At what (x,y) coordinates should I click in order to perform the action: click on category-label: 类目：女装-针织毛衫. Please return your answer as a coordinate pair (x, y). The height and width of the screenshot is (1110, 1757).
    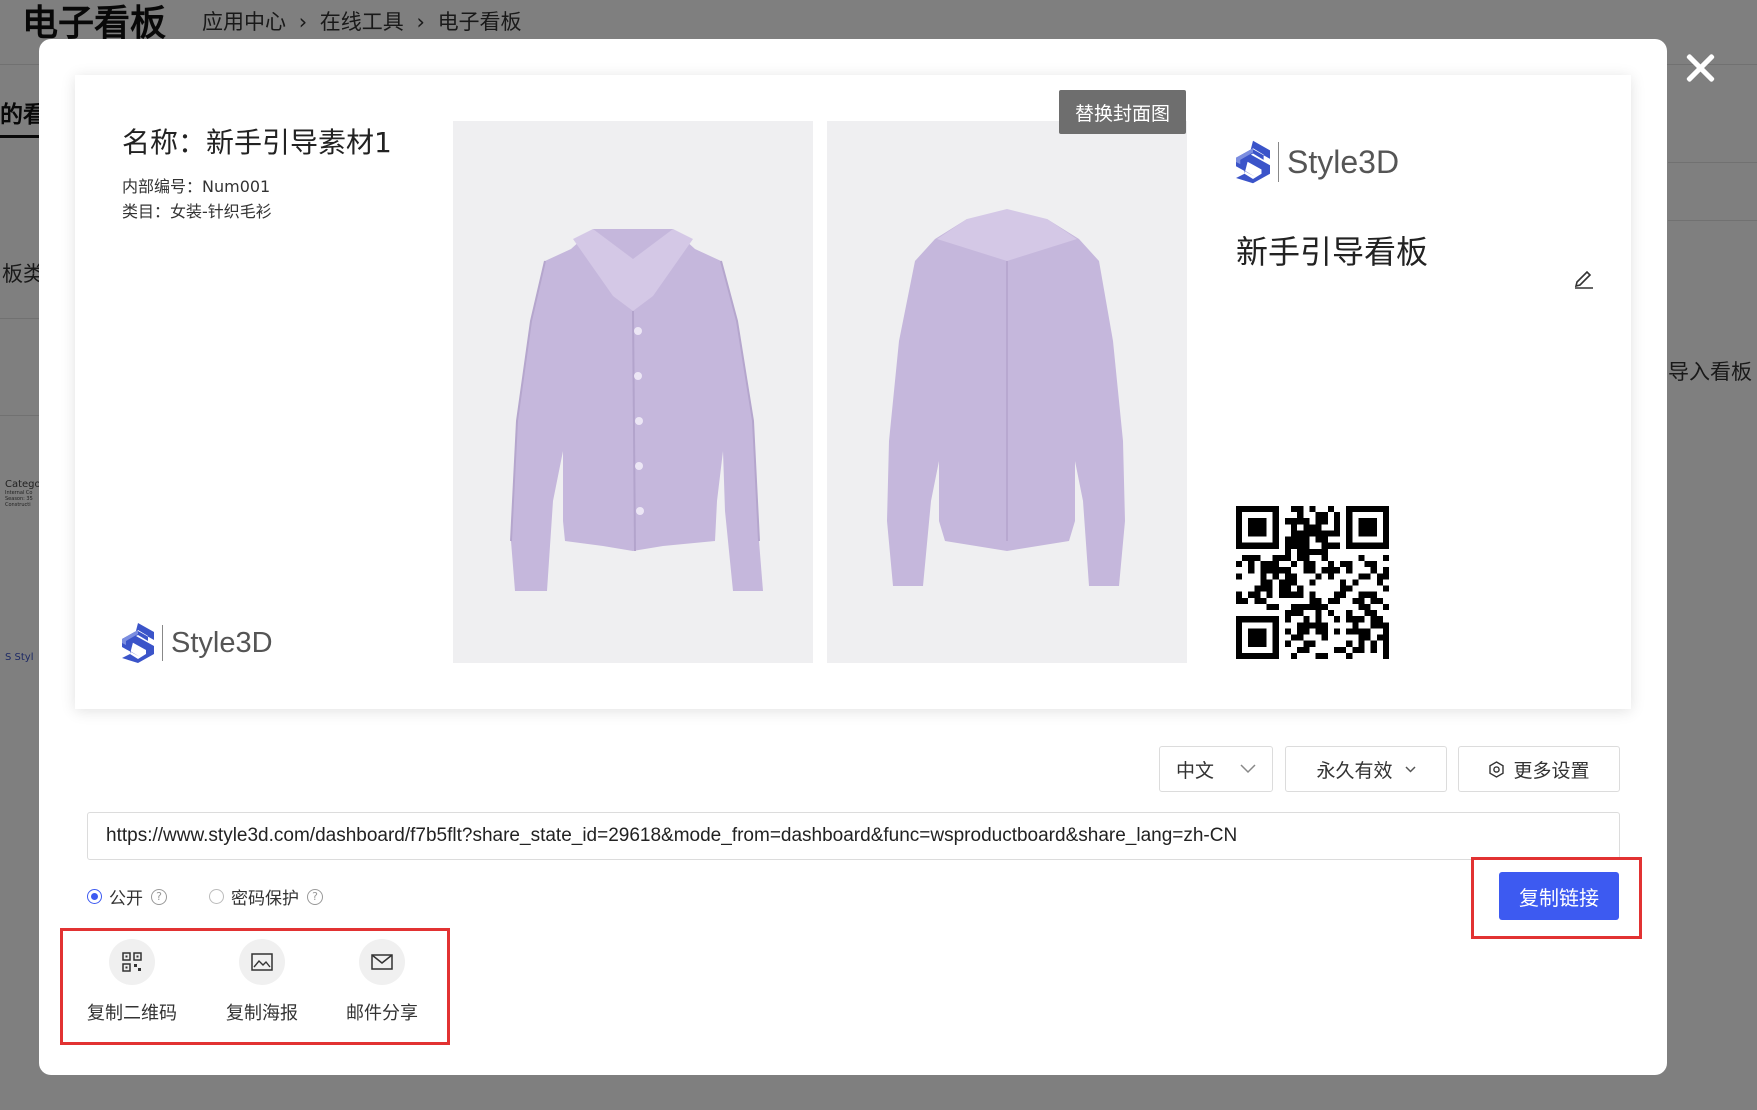
    Looking at the image, I should click on (197, 211).